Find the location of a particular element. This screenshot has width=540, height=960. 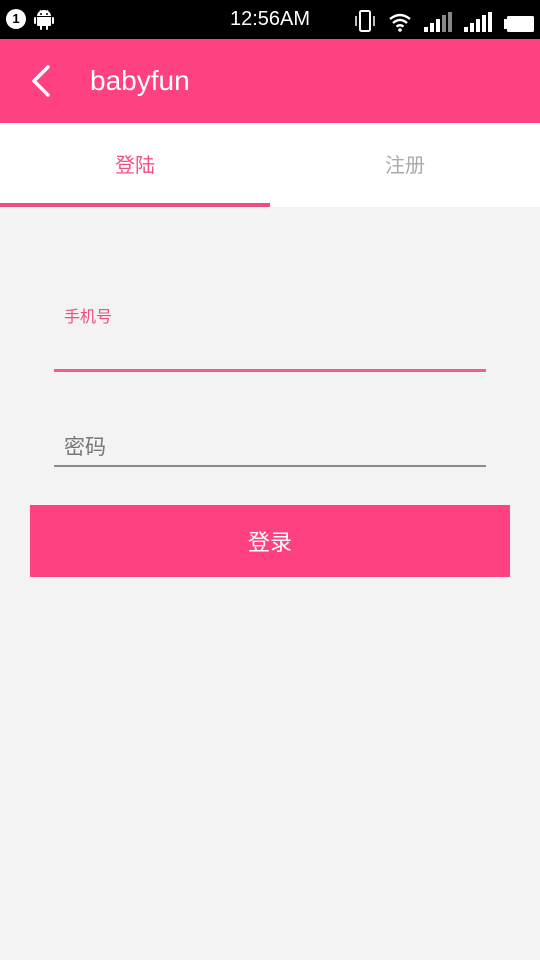

vibrate-icon is located at coordinates (365, 21).